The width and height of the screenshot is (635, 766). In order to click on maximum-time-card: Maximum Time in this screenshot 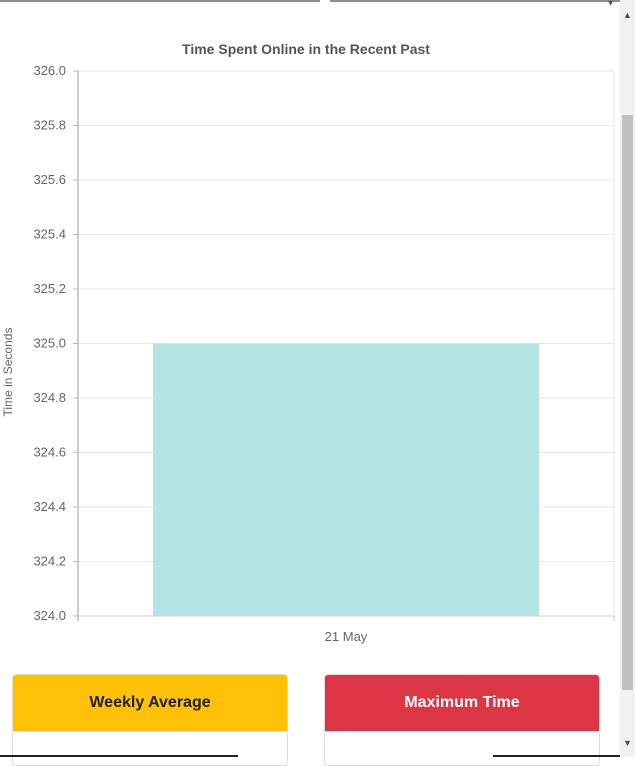, I will do `click(462, 720)`.